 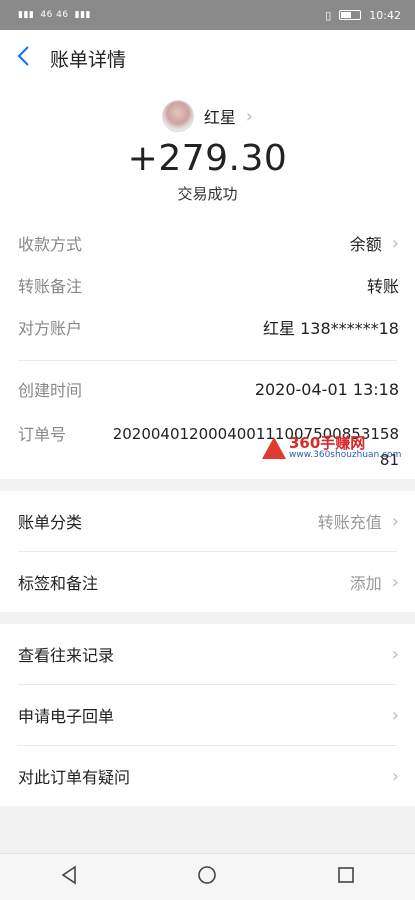 What do you see at coordinates (331, 328) in the screenshot?
I see `detail-value: 红星 138******18` at bounding box center [331, 328].